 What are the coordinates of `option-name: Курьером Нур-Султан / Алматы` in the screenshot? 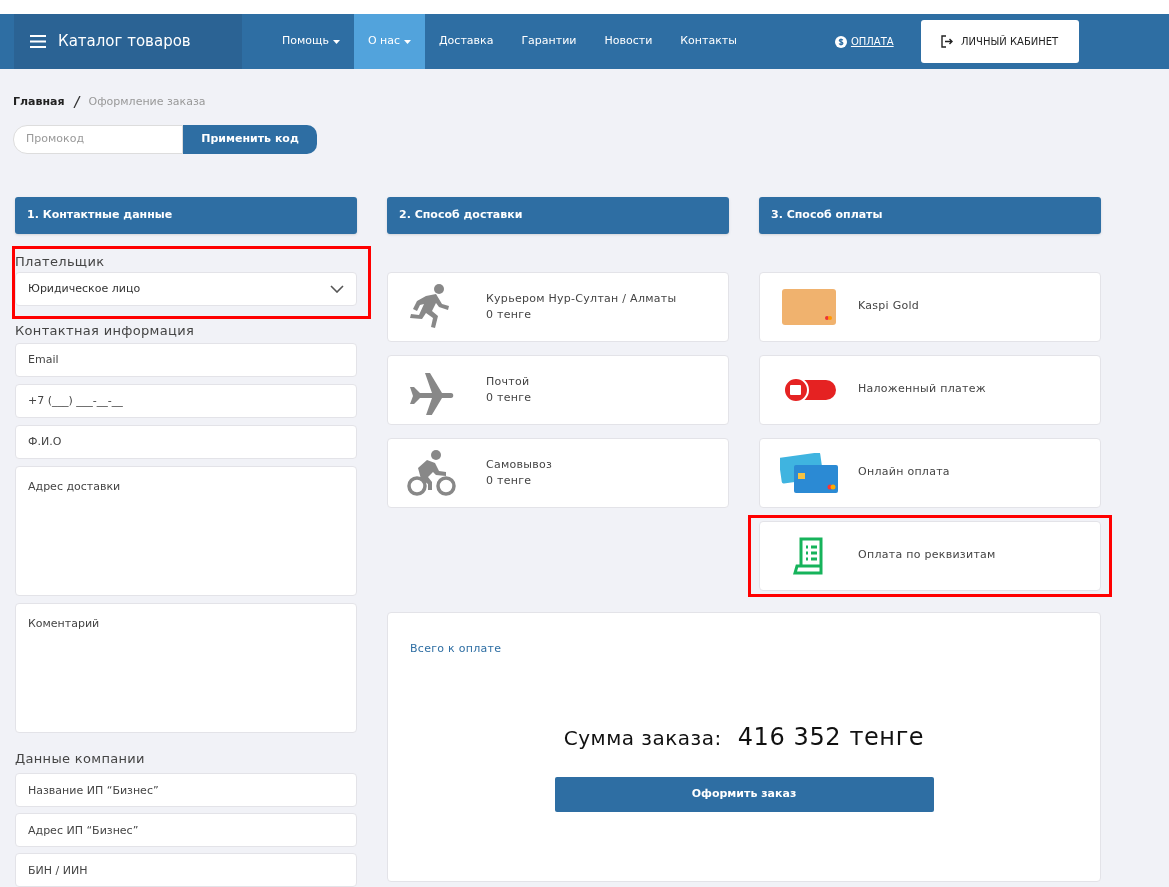 It's located at (581, 298).